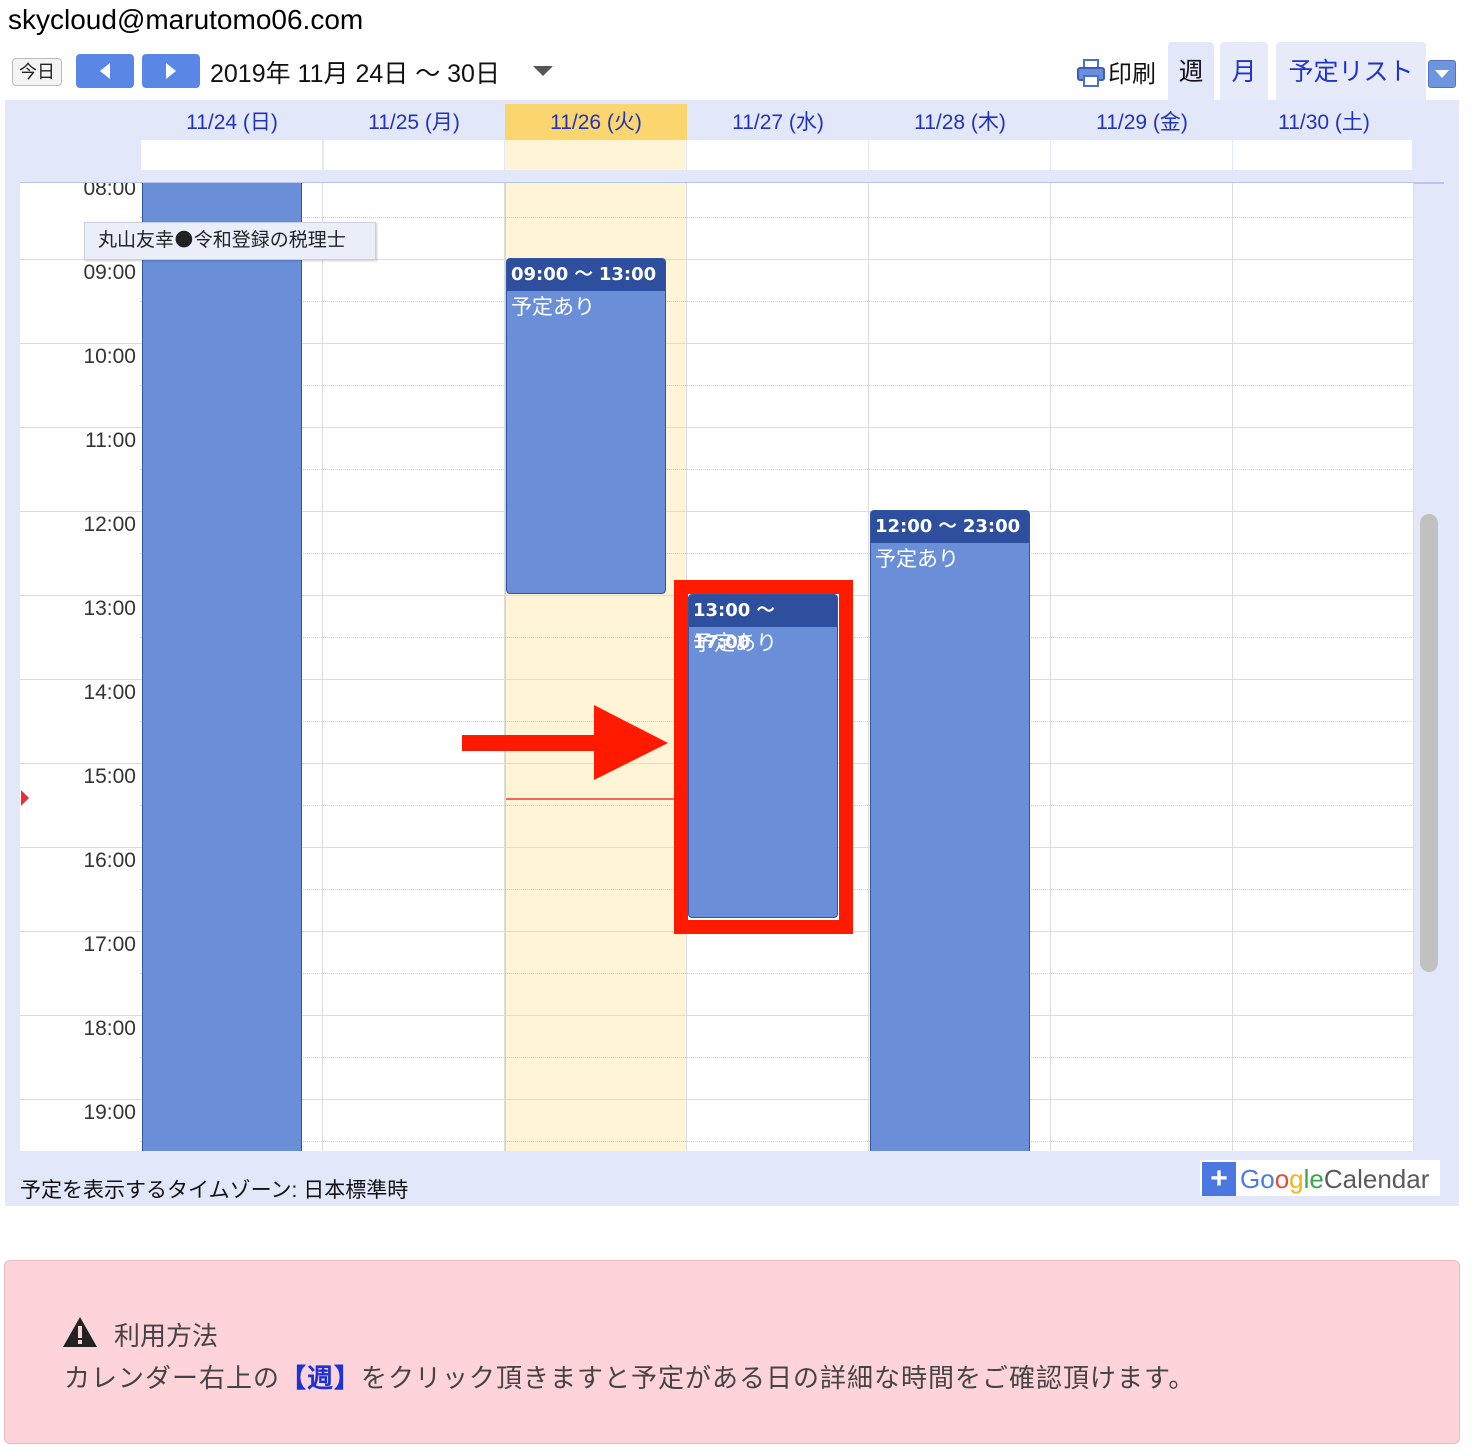  What do you see at coordinates (778, 1378) in the screenshot?
I see `notice-body-text: をクリック頂きますと予定がある日の詳細な時間をご確認頂けます。` at bounding box center [778, 1378].